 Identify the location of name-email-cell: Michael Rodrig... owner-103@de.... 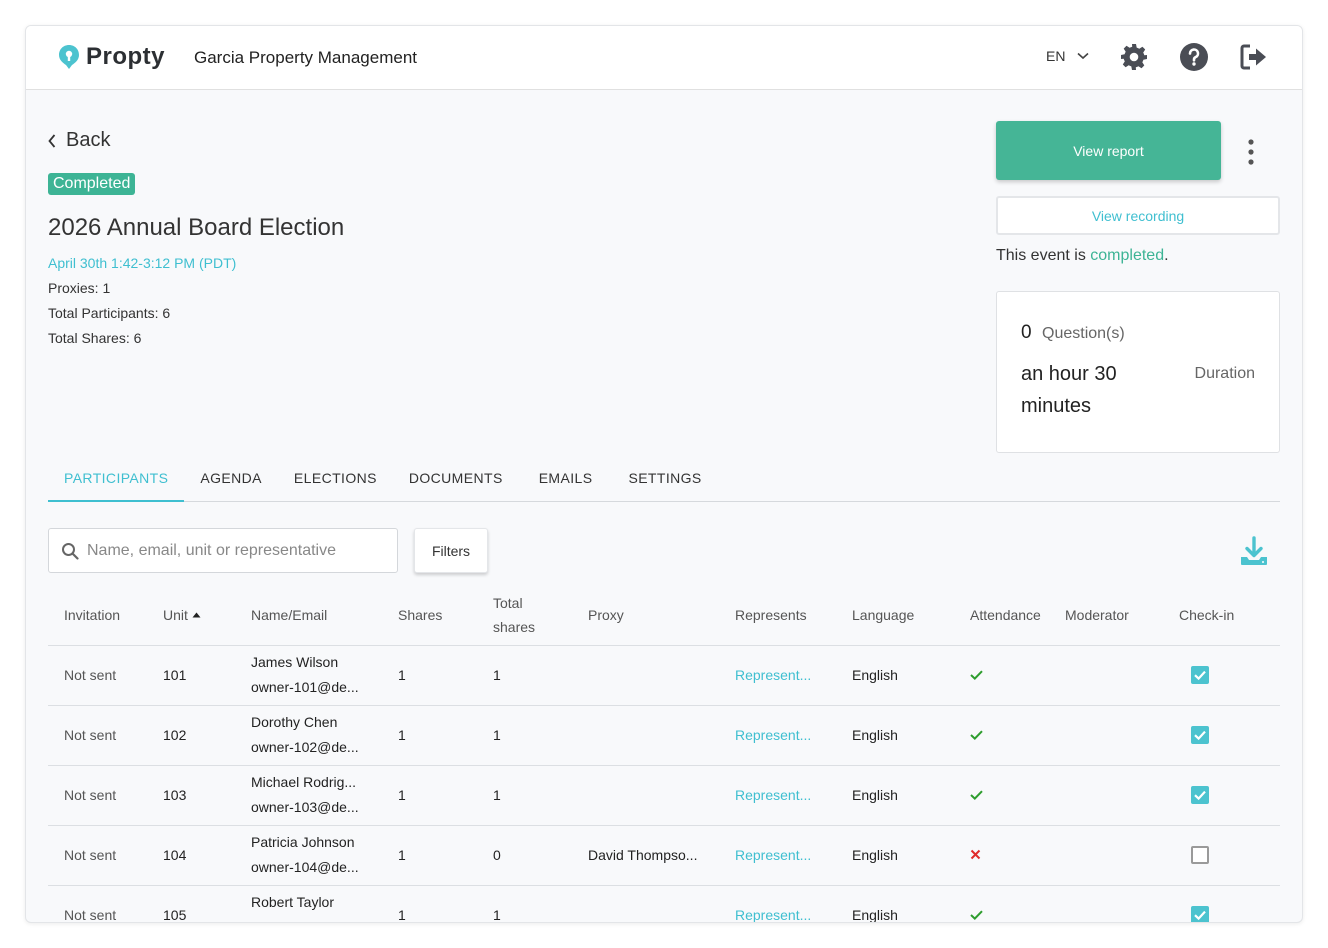
(308, 795).